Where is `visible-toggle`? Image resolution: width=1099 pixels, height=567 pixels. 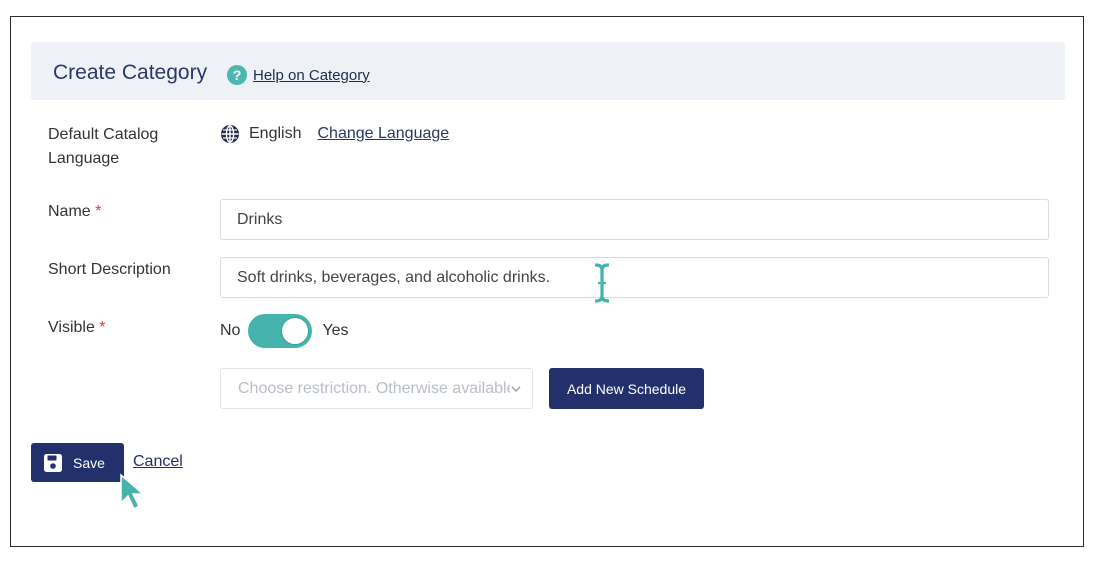 visible-toggle is located at coordinates (280, 331).